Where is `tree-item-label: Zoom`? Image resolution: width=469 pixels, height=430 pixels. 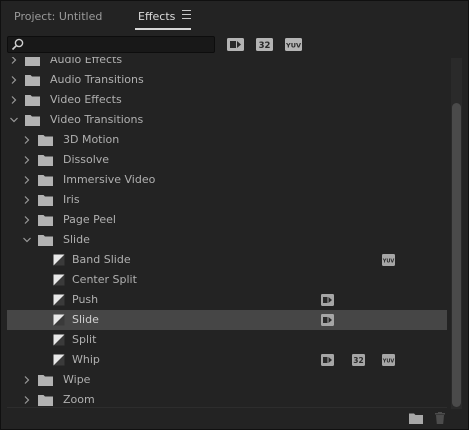 tree-item-label: Zoom is located at coordinates (79, 399).